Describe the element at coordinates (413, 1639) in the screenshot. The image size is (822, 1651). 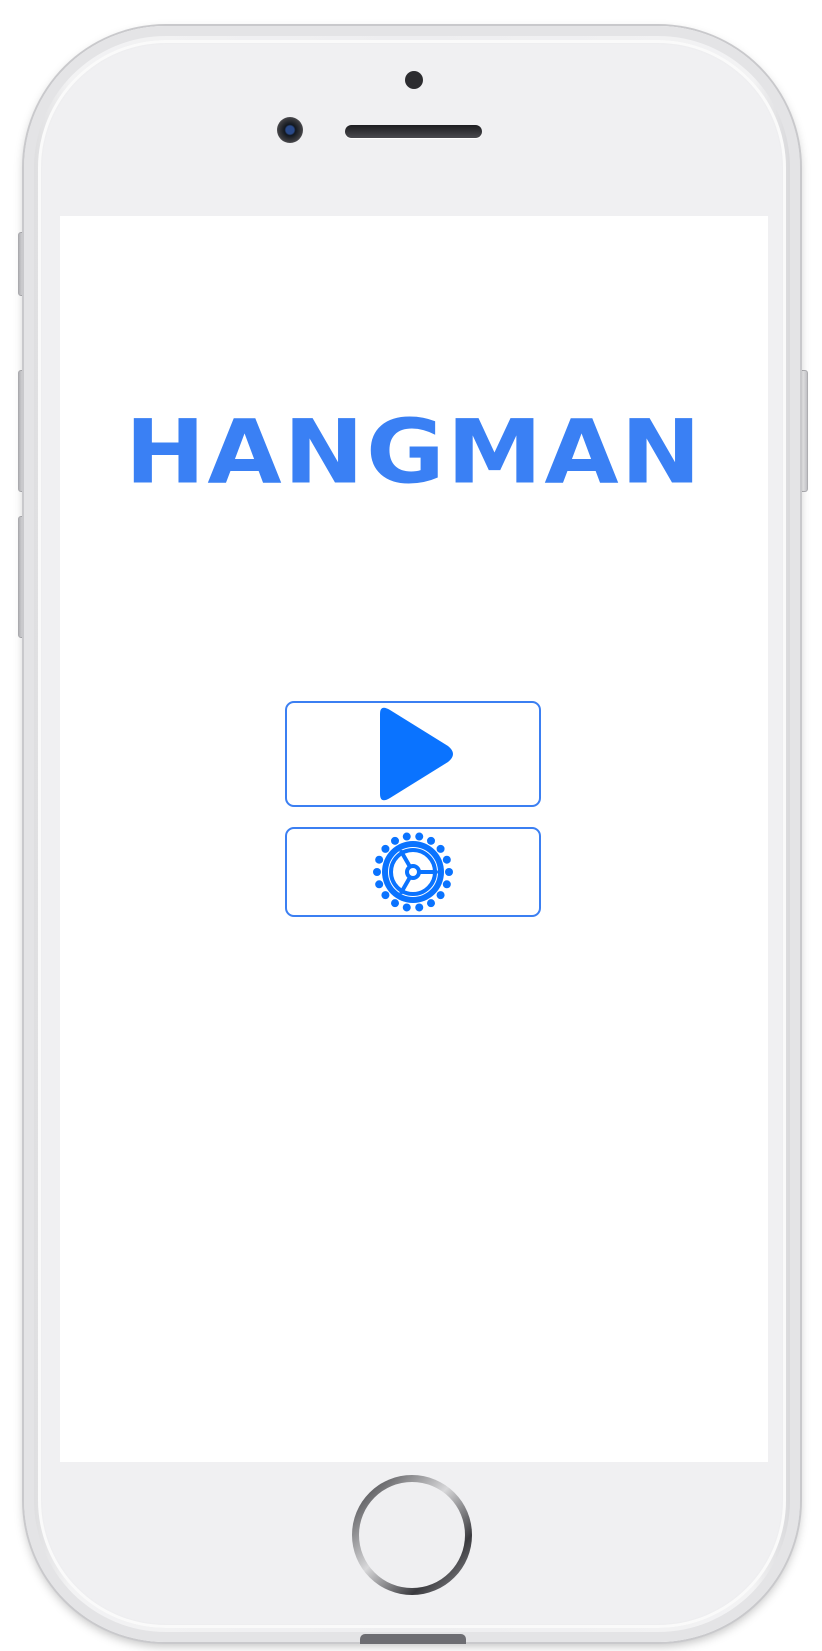
I see `lightning-port` at that location.